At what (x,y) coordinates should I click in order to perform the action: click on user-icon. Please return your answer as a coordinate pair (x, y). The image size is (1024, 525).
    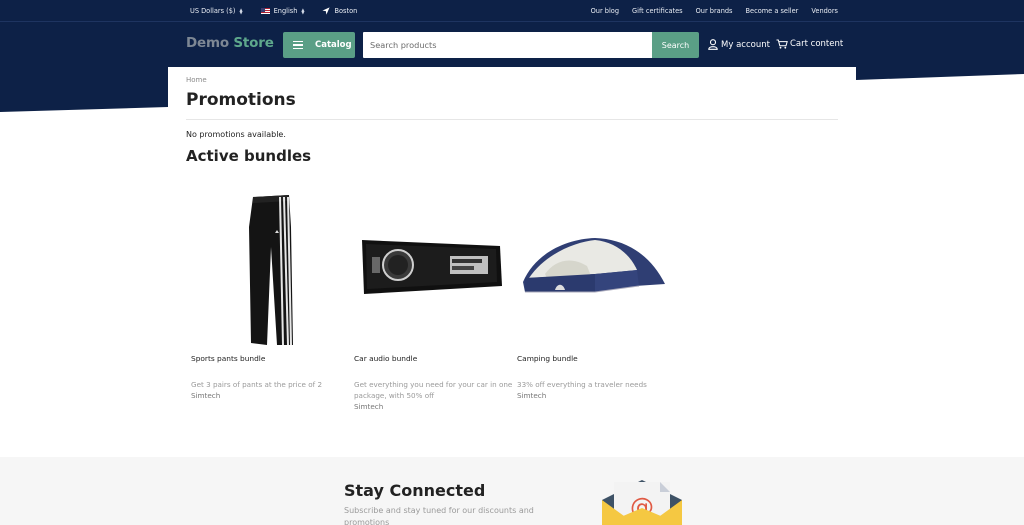
    Looking at the image, I should click on (713, 44).